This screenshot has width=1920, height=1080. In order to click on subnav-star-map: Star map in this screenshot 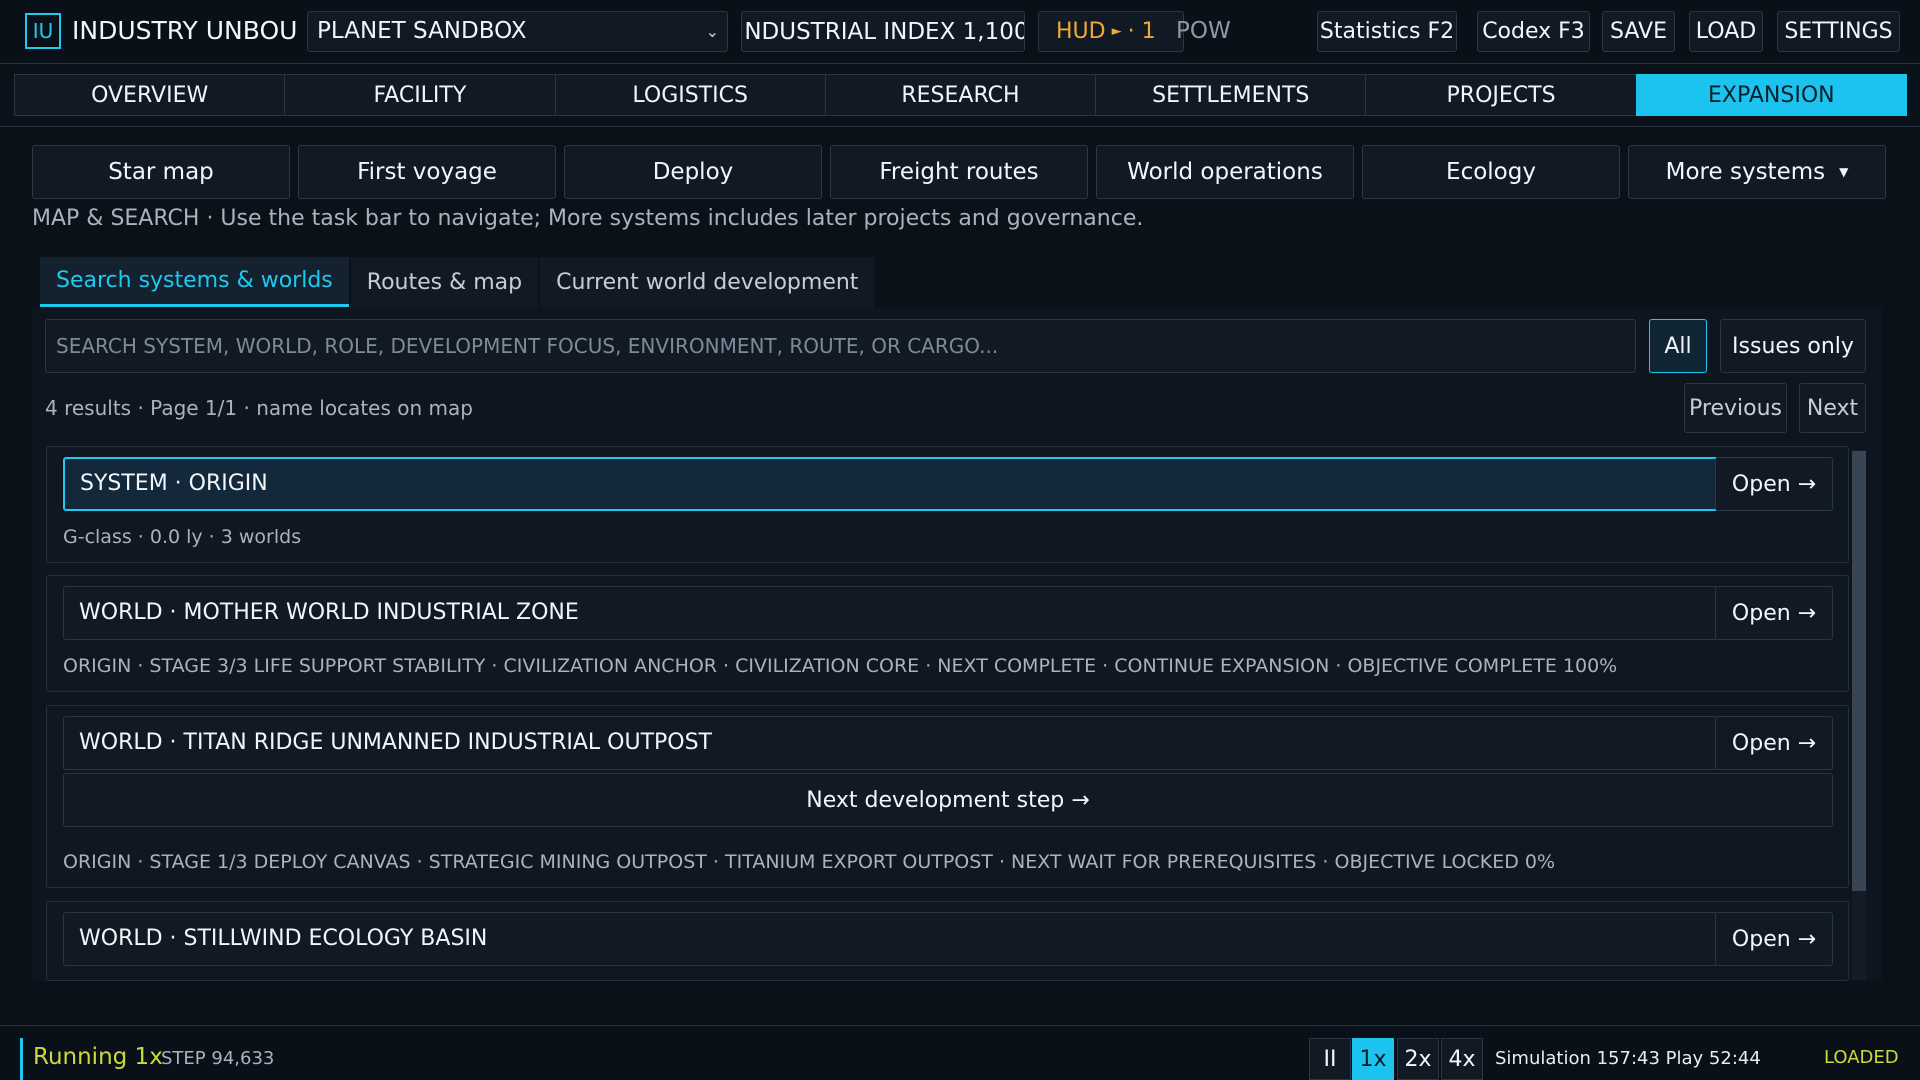, I will do `click(161, 172)`.